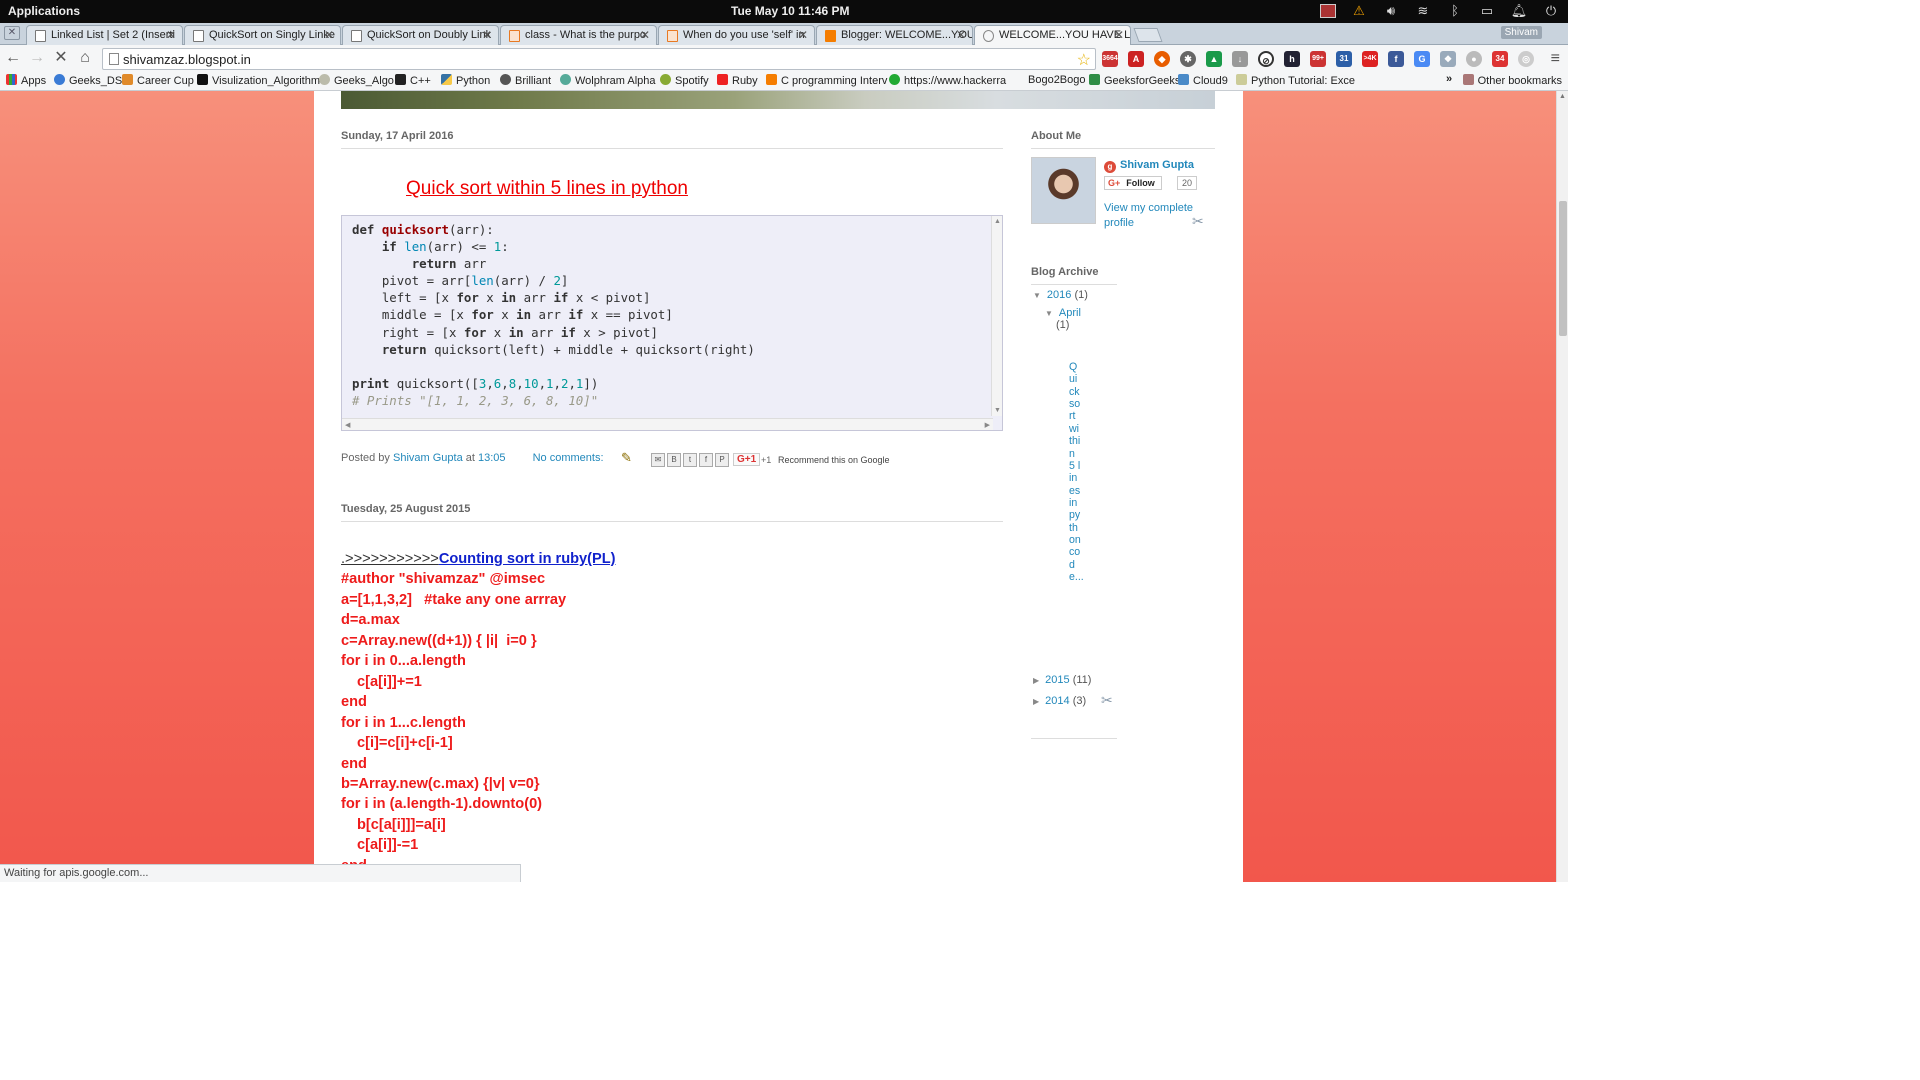  I want to click on archive-year-2015: ▶ 2015 (11), so click(1062, 680).